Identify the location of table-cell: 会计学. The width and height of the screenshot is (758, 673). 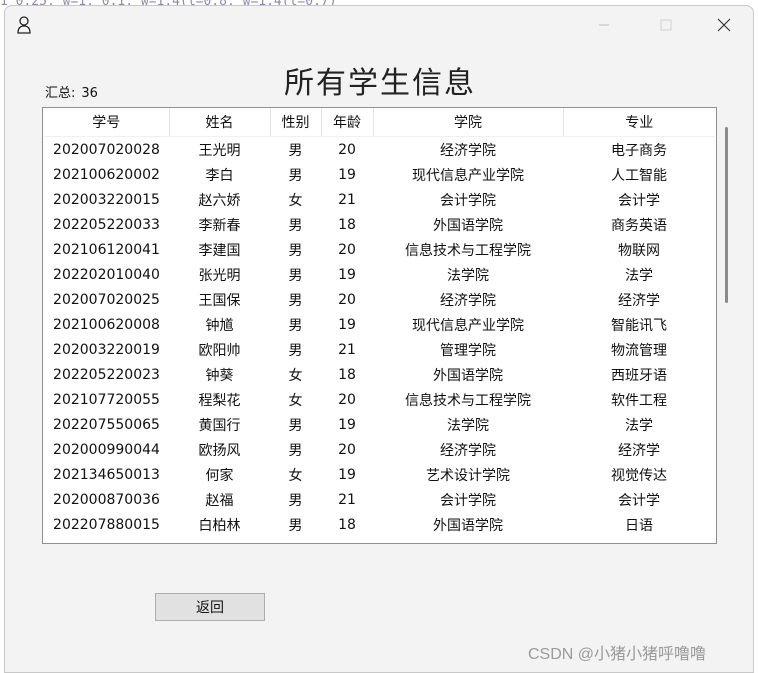
(639, 200).